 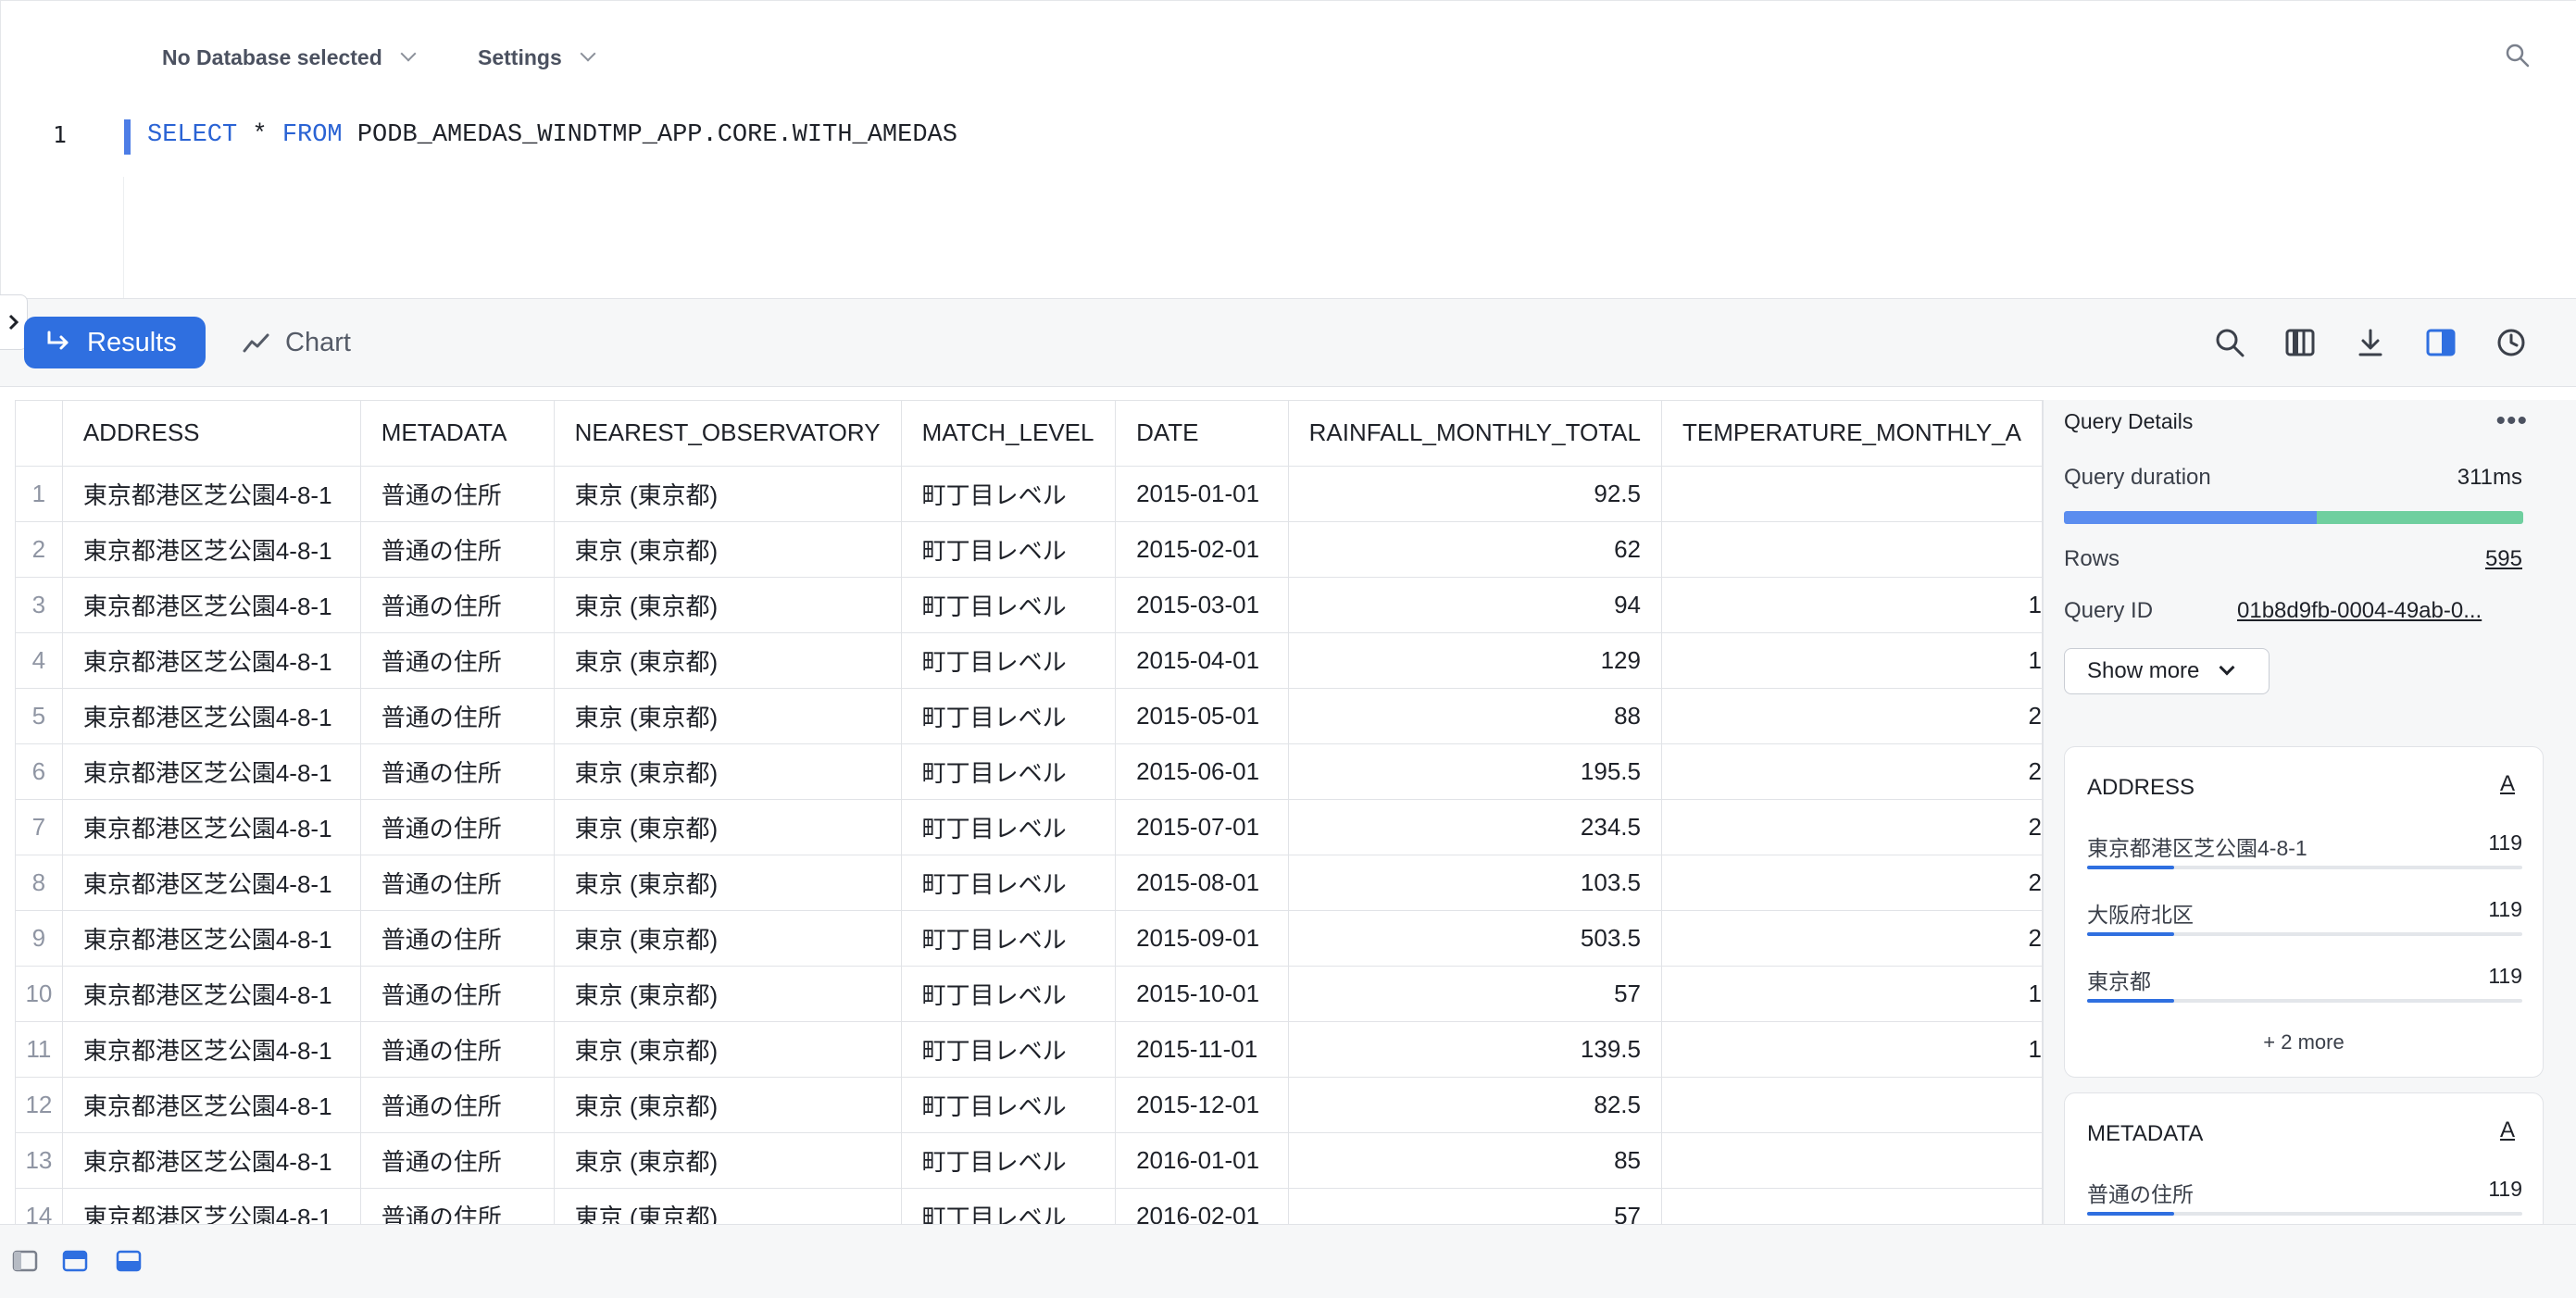 What do you see at coordinates (1475, 1049) in the screenshot?
I see `cell-rainfall: 139.5` at bounding box center [1475, 1049].